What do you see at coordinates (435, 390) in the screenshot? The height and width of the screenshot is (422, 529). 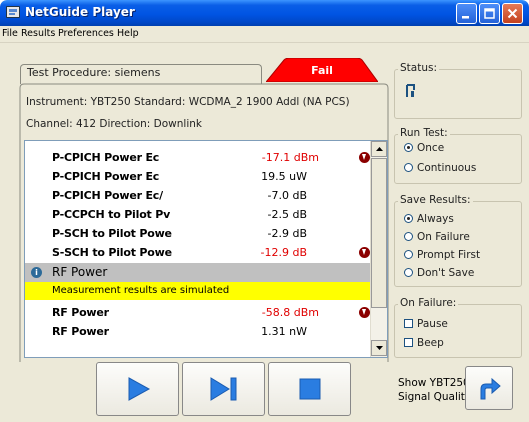 I see `signal-quality-text: Show YBT250 Signal Quality` at bounding box center [435, 390].